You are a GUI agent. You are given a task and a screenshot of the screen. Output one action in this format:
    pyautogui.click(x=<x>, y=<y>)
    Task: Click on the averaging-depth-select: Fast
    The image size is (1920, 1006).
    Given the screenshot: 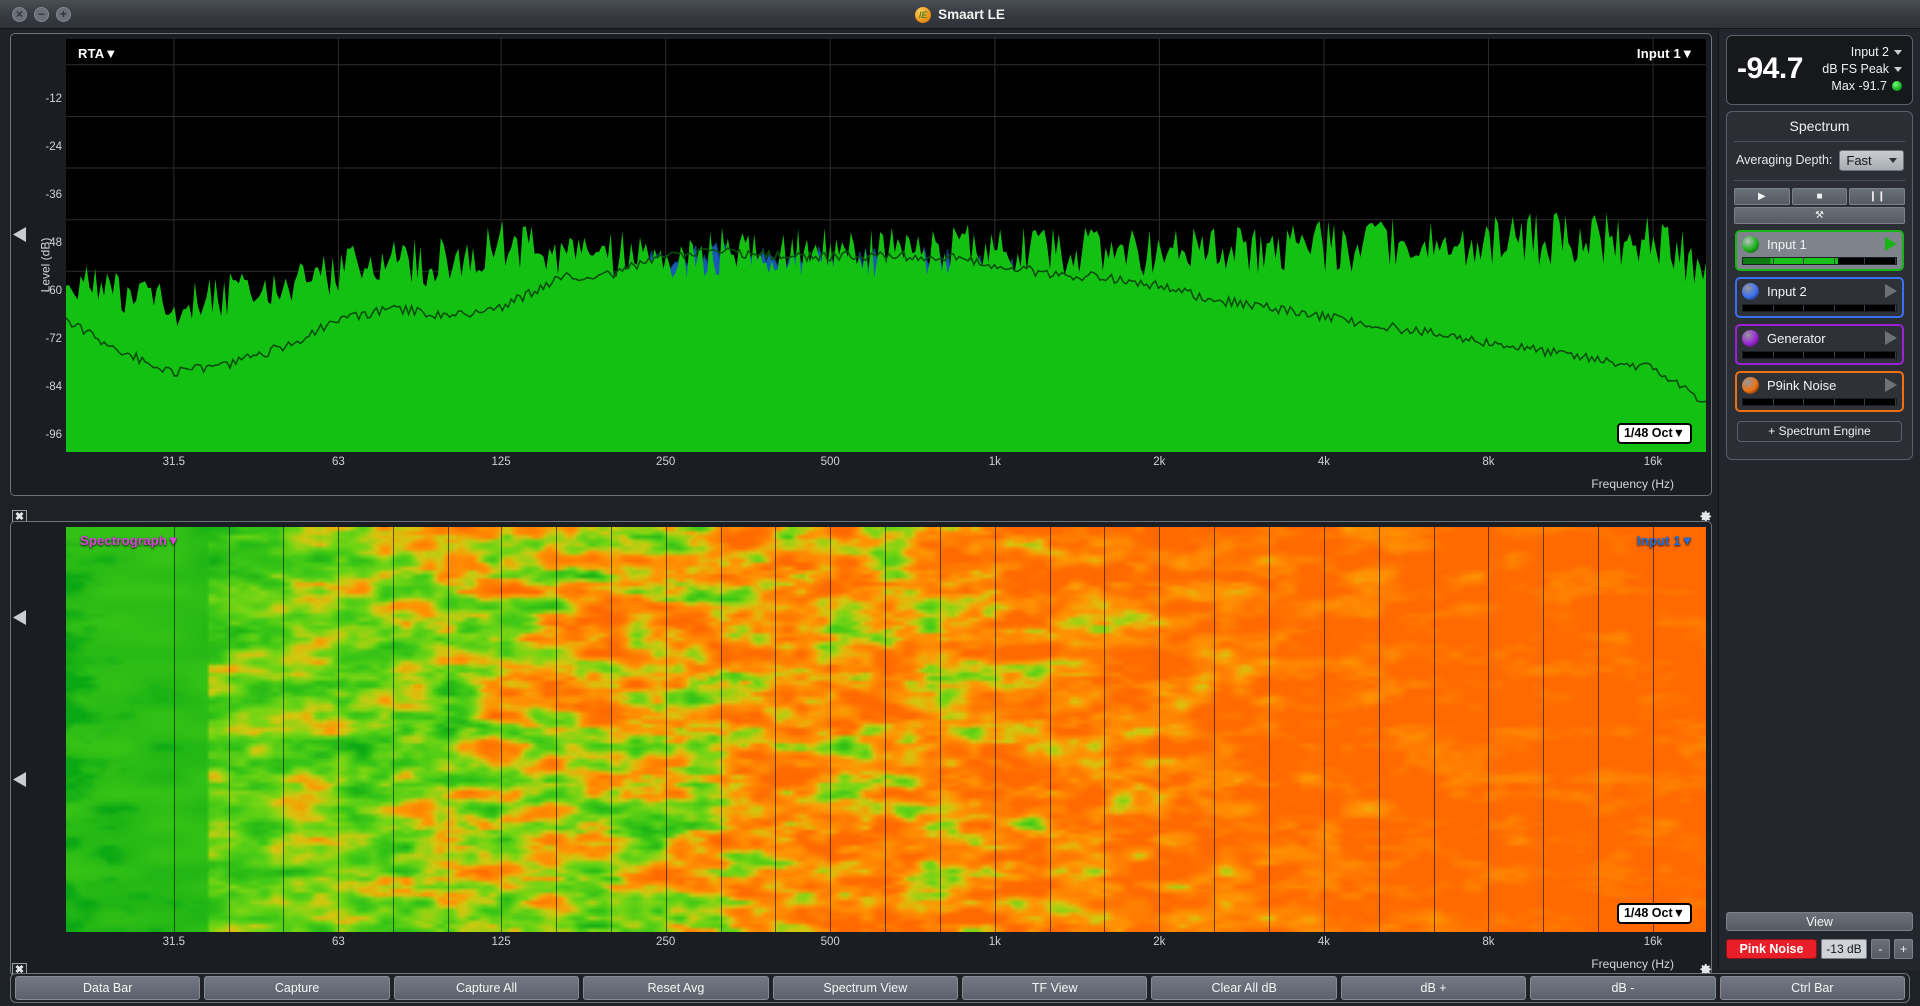 What is the action you would take?
    pyautogui.click(x=1871, y=160)
    